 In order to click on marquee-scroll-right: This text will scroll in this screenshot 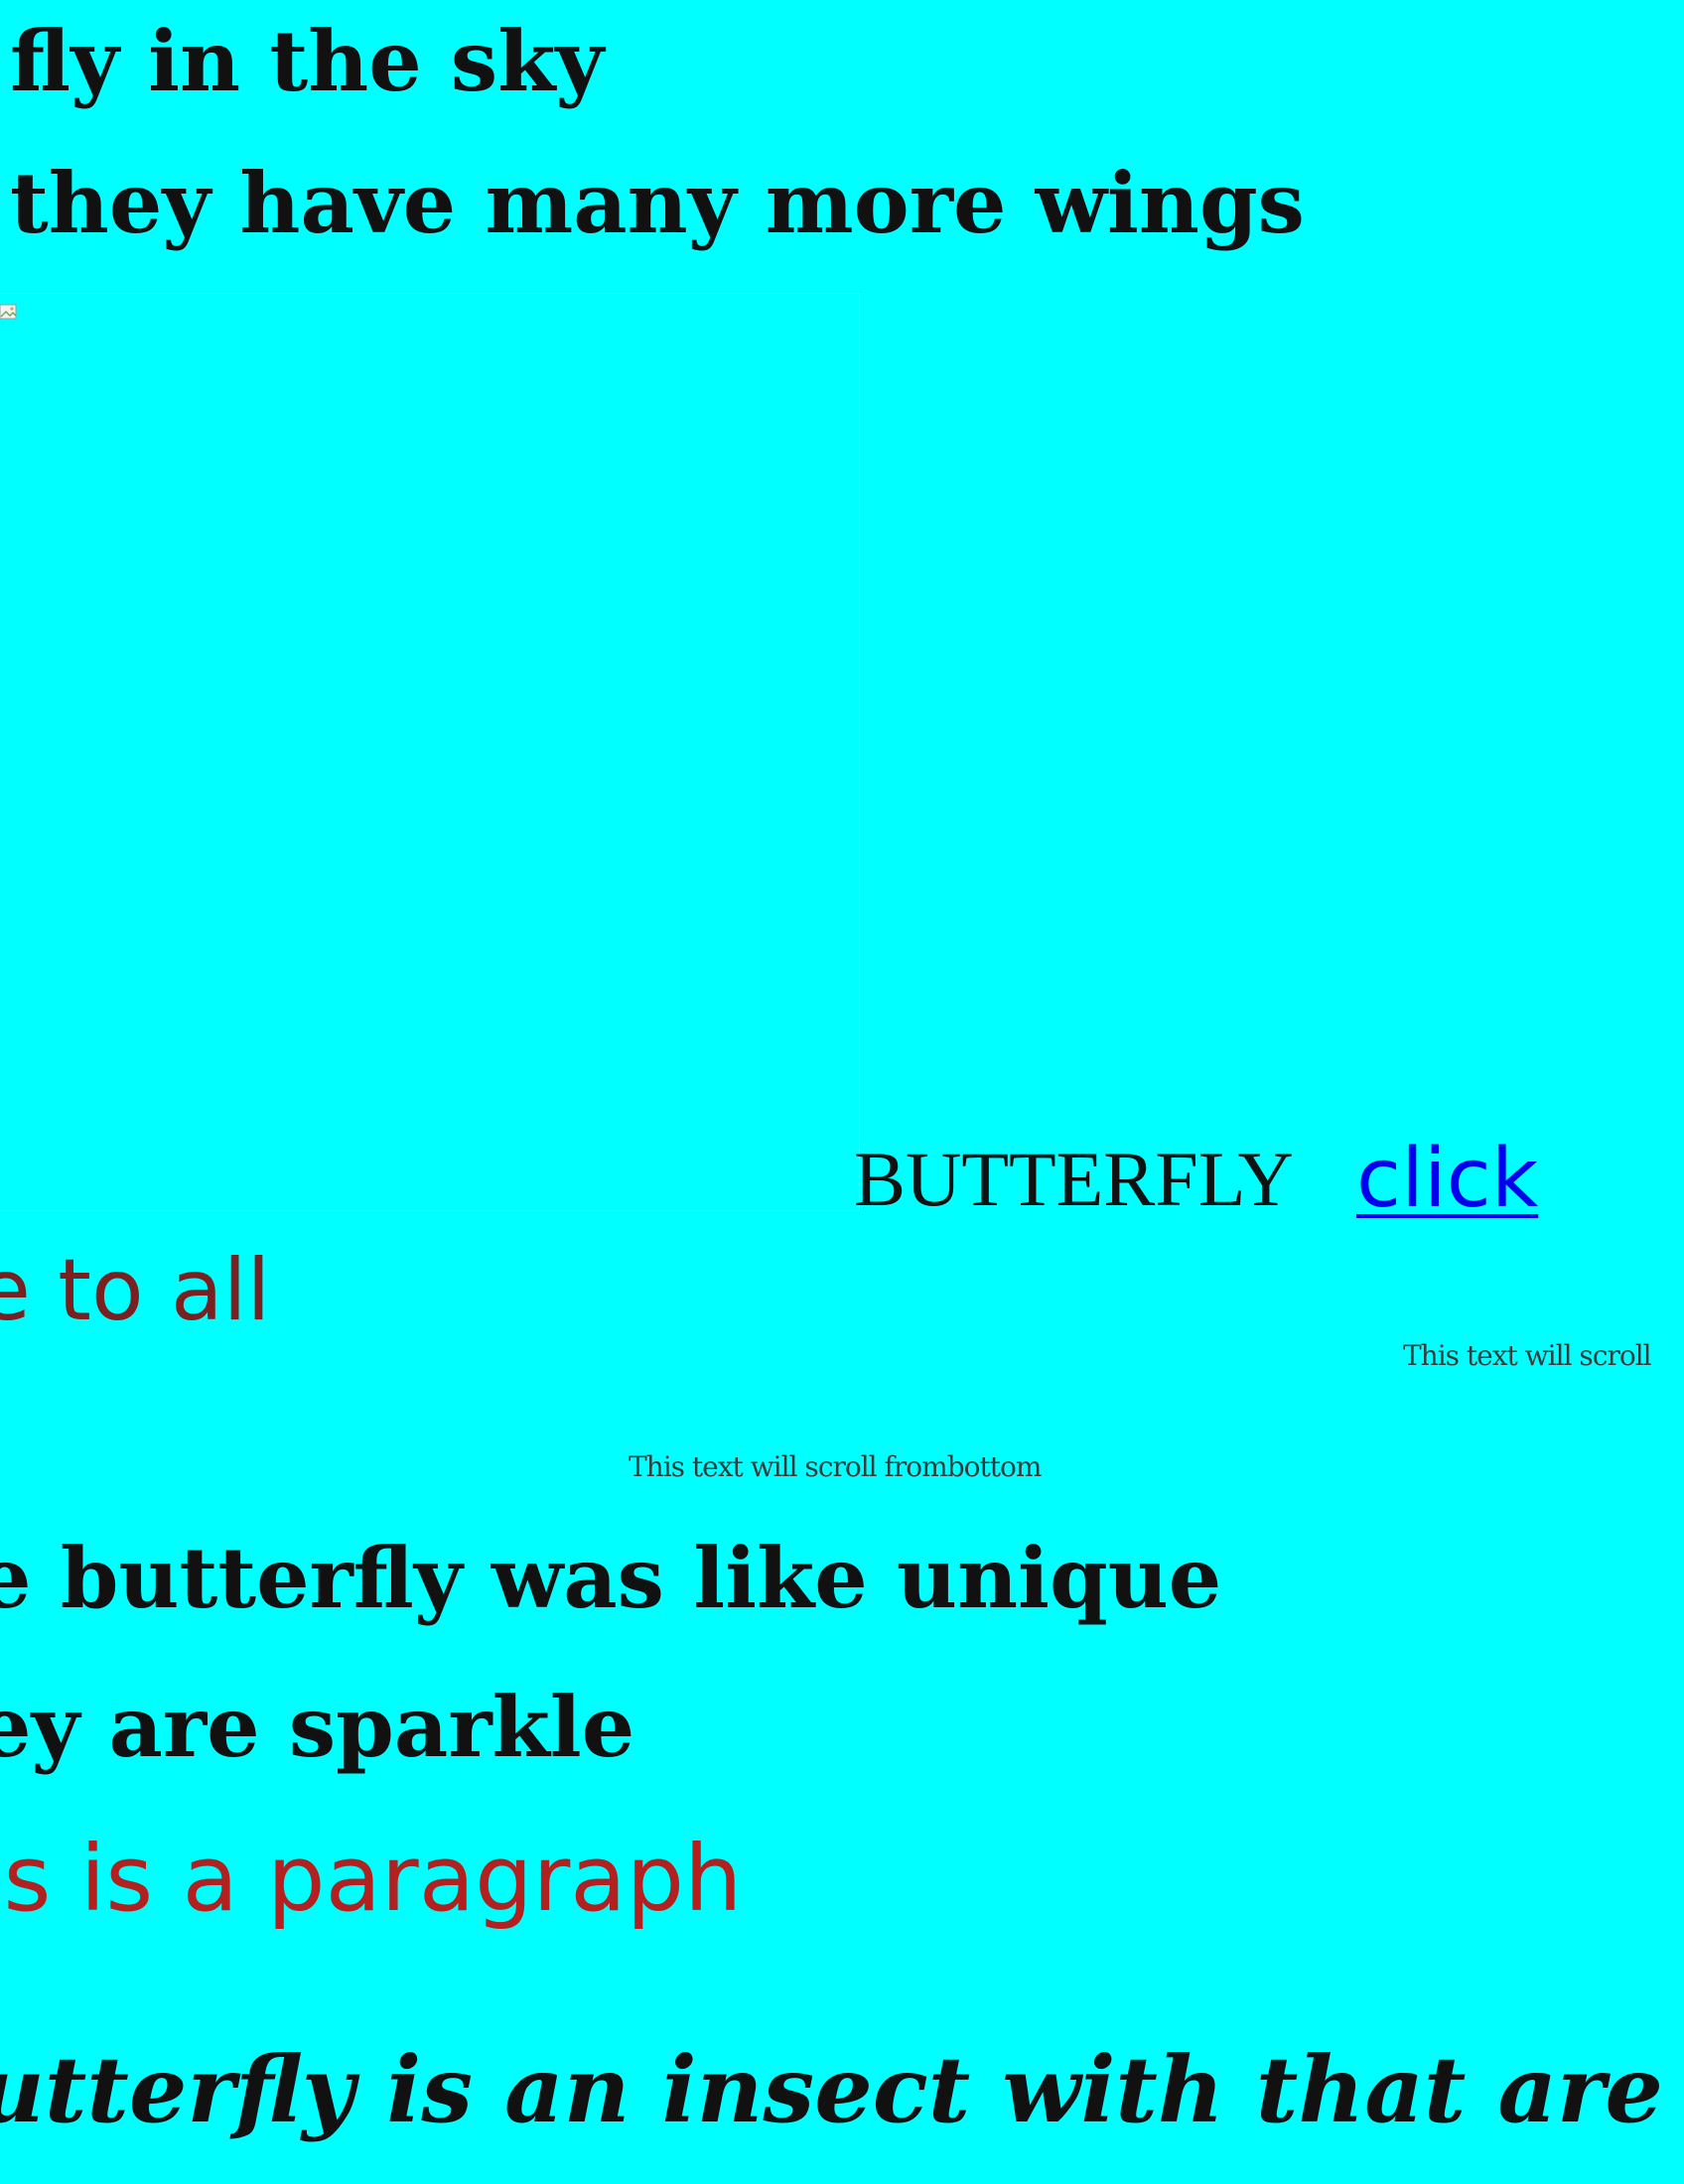, I will do `click(1527, 1355)`.